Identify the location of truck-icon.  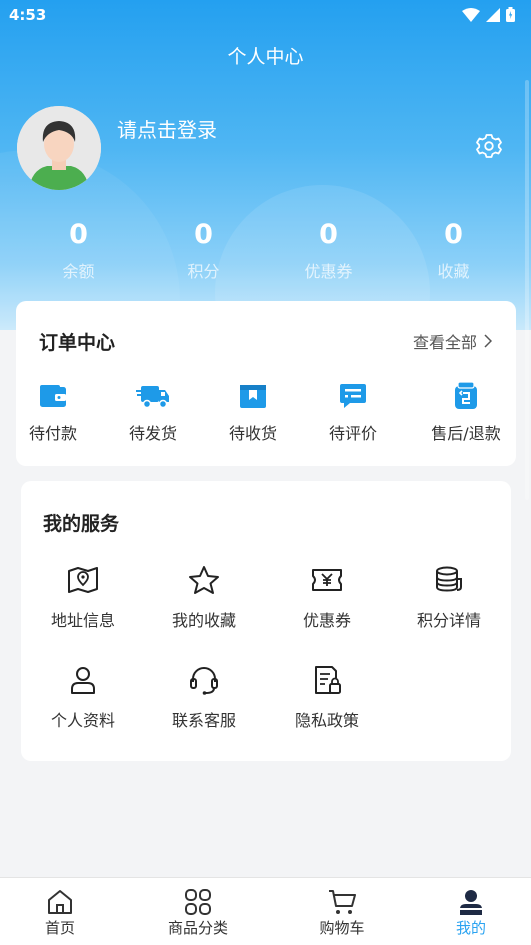
(152, 397).